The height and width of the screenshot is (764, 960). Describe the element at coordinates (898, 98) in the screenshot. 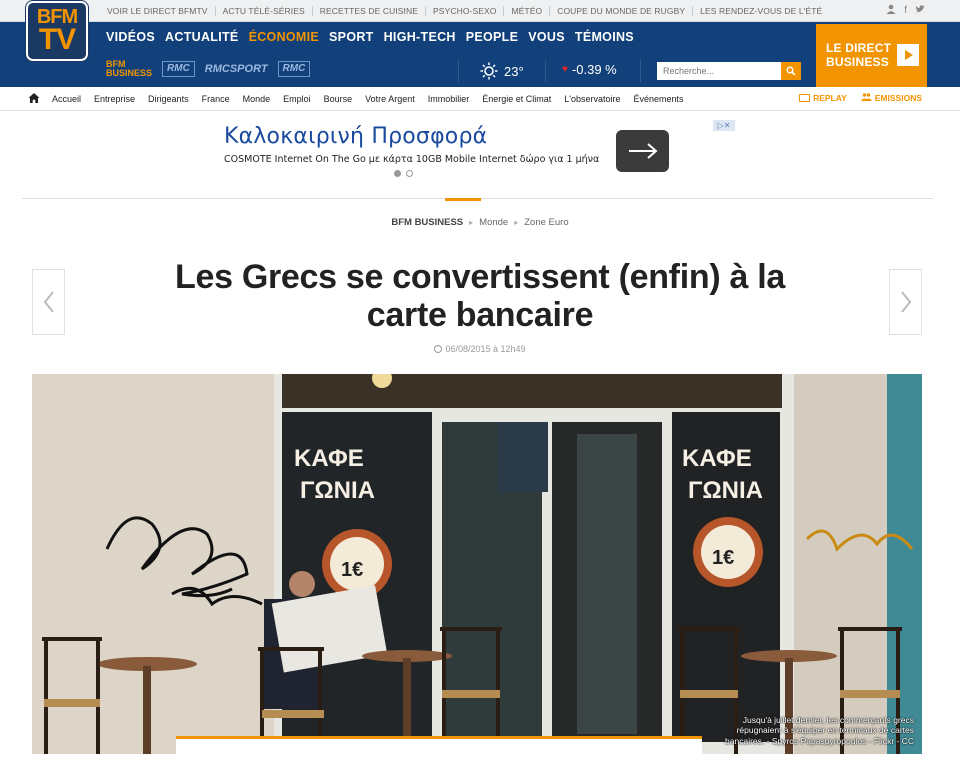

I see `emissions-label: EMISSIONS` at that location.